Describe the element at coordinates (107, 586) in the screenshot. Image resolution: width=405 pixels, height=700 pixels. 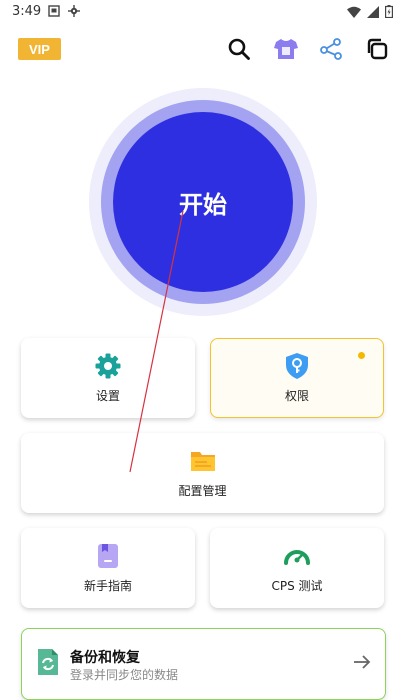
I see `beginner-guide-label: 新手指南` at that location.